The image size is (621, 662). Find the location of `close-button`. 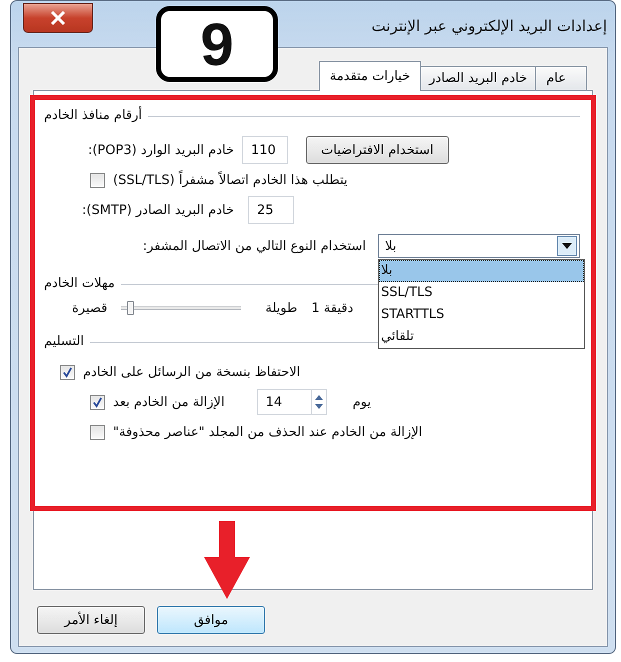

close-button is located at coordinates (58, 18).